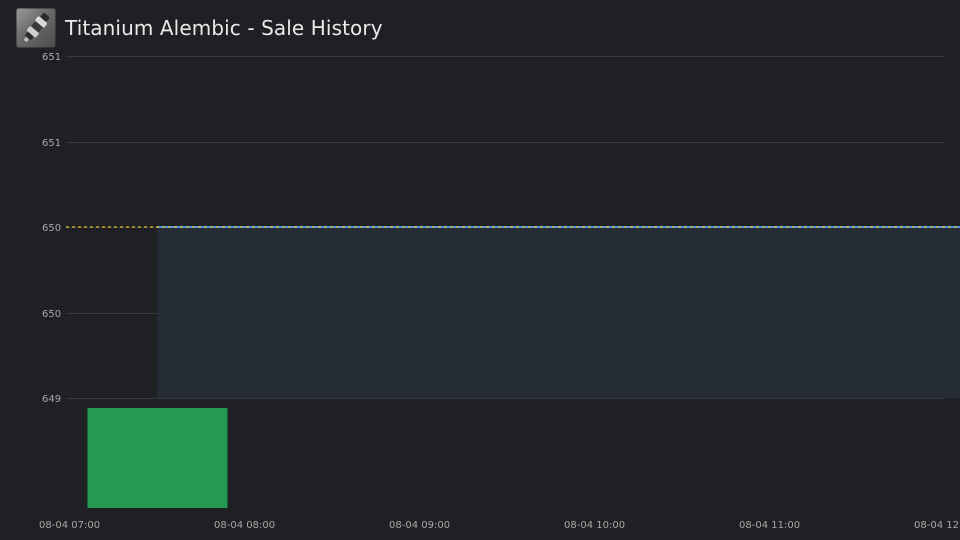  I want to click on volume-bar, so click(157, 458).